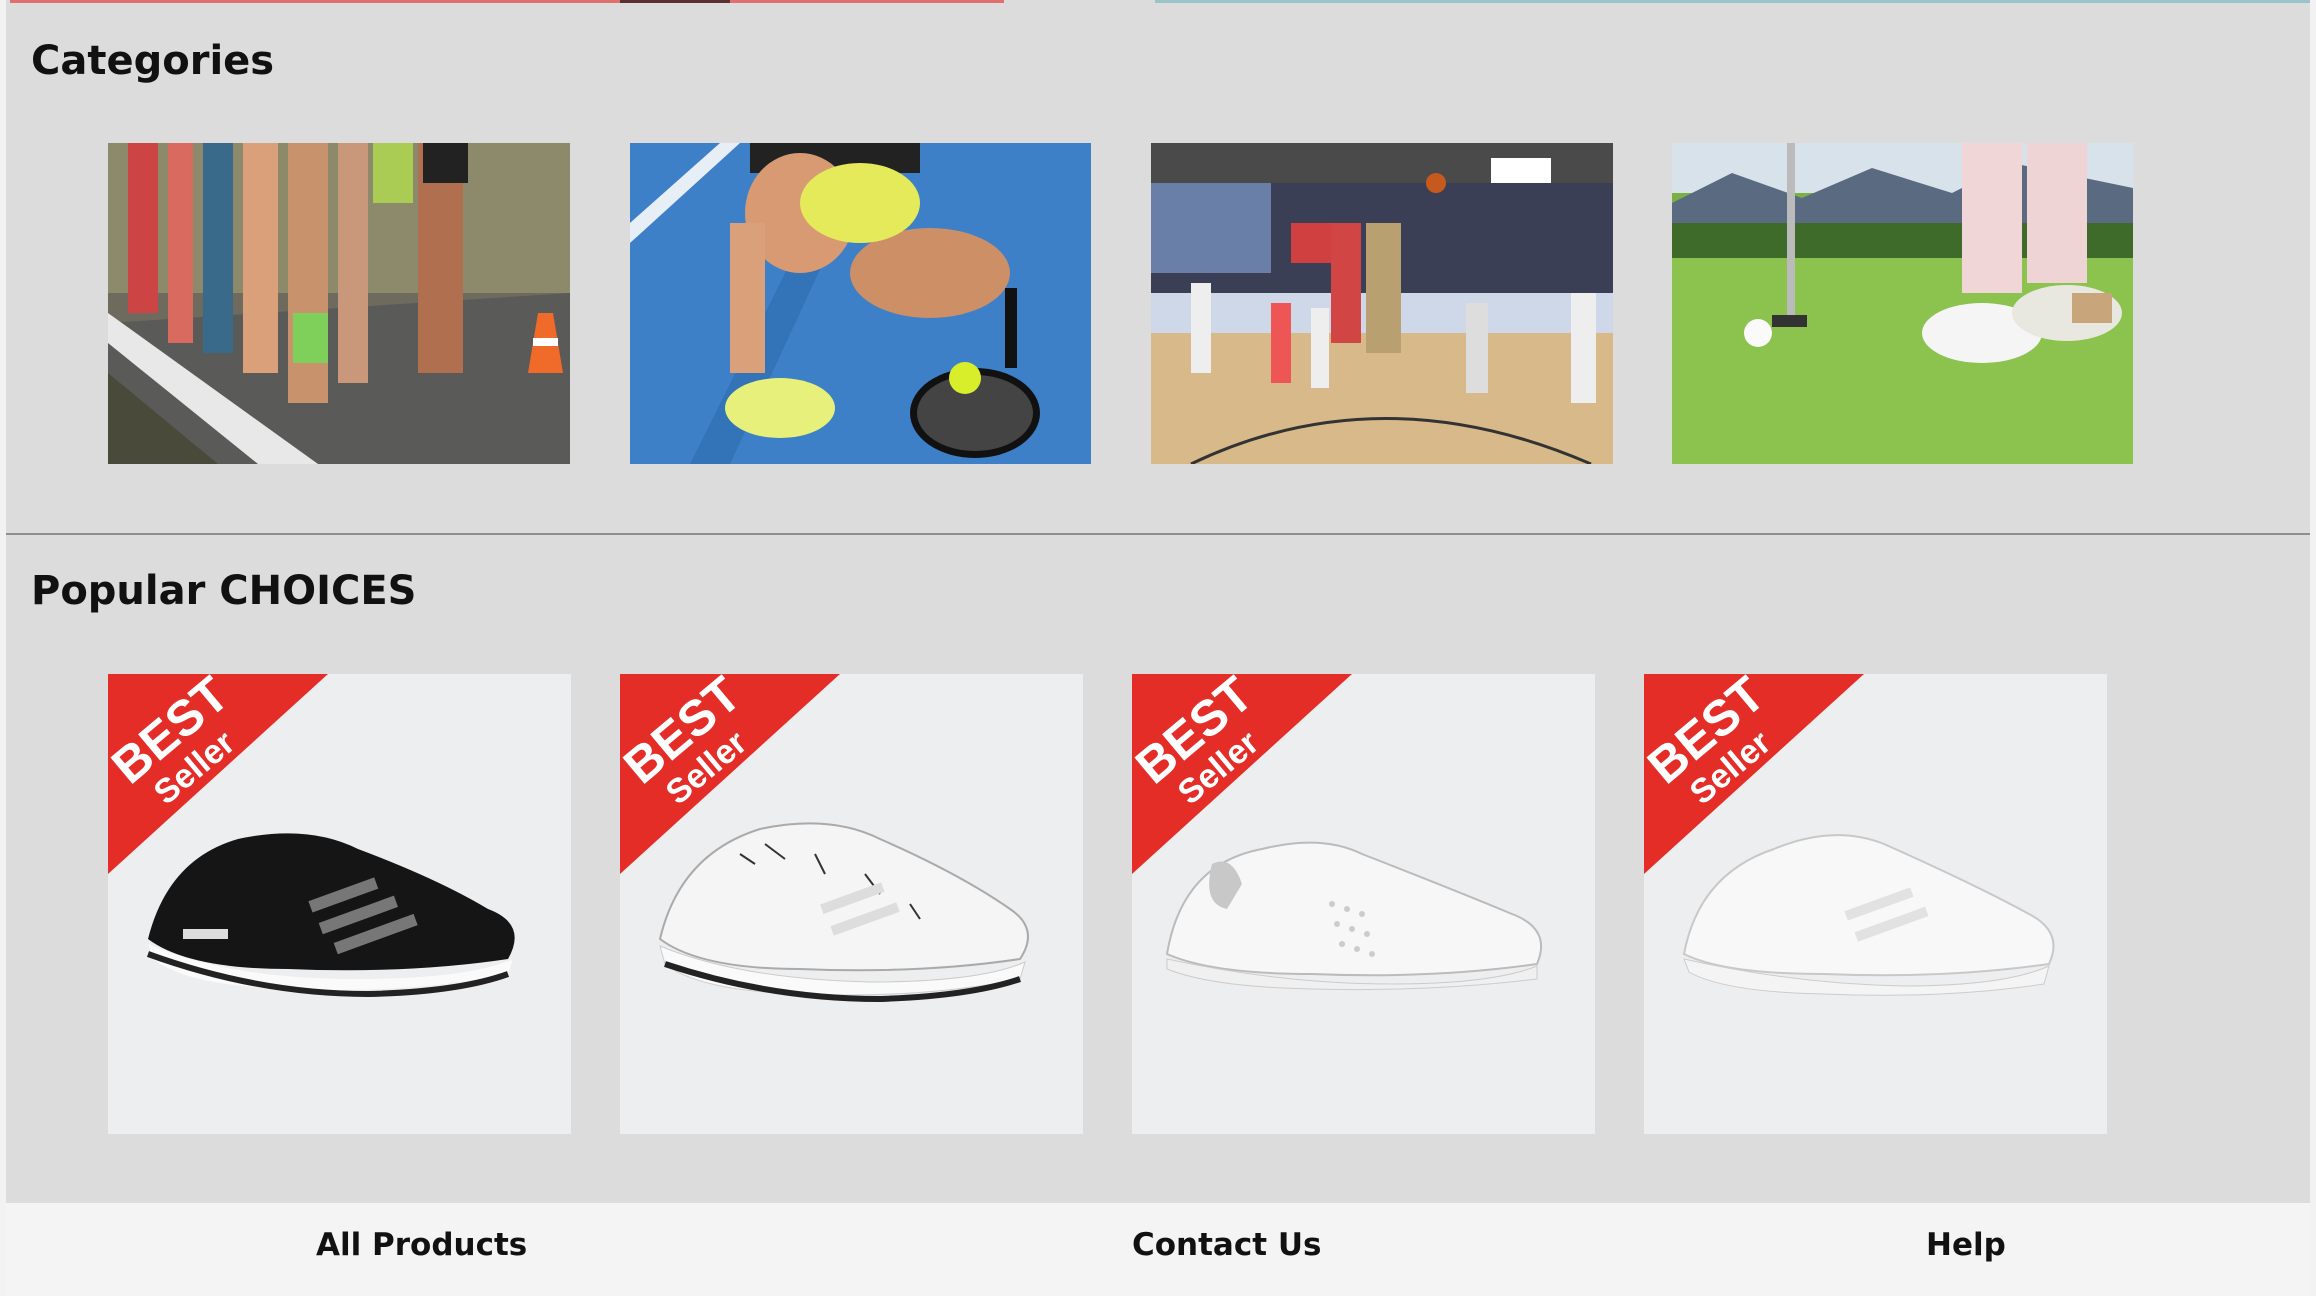 The width and height of the screenshot is (2316, 1296). Describe the element at coordinates (1966, 1245) in the screenshot. I see `footer-link-help: Help` at that location.